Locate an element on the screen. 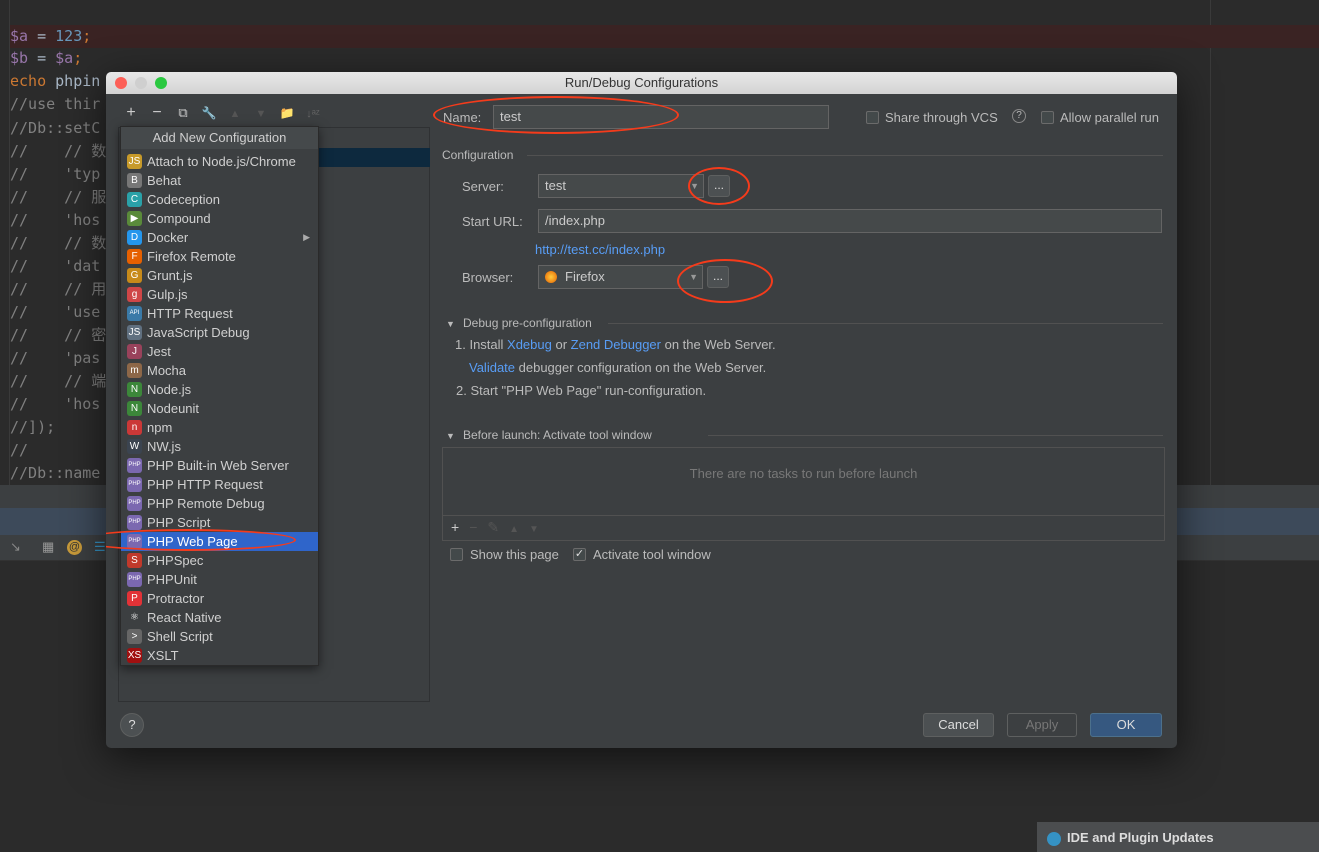  menu-item-label: Compound is located at coordinates (179, 218).